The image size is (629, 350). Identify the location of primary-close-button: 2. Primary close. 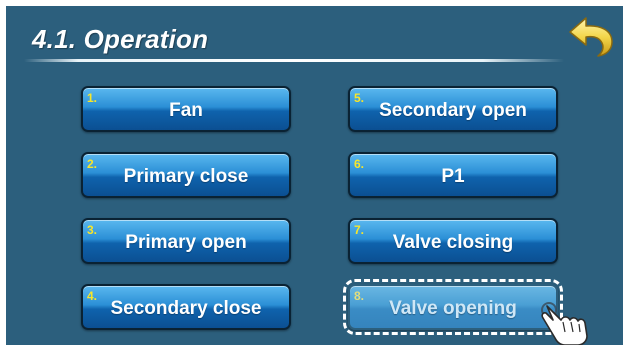
(186, 175).